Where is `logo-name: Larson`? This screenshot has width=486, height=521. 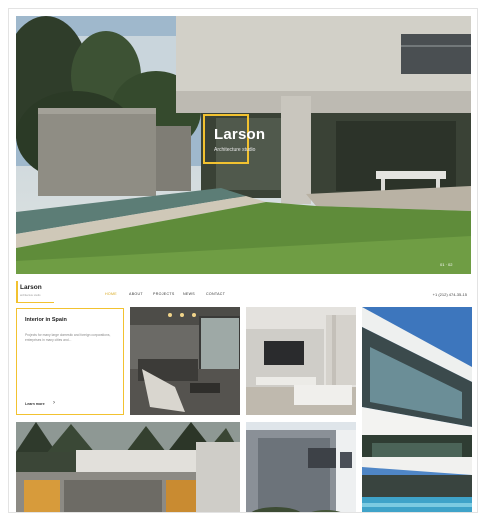 logo-name: Larson is located at coordinates (31, 287).